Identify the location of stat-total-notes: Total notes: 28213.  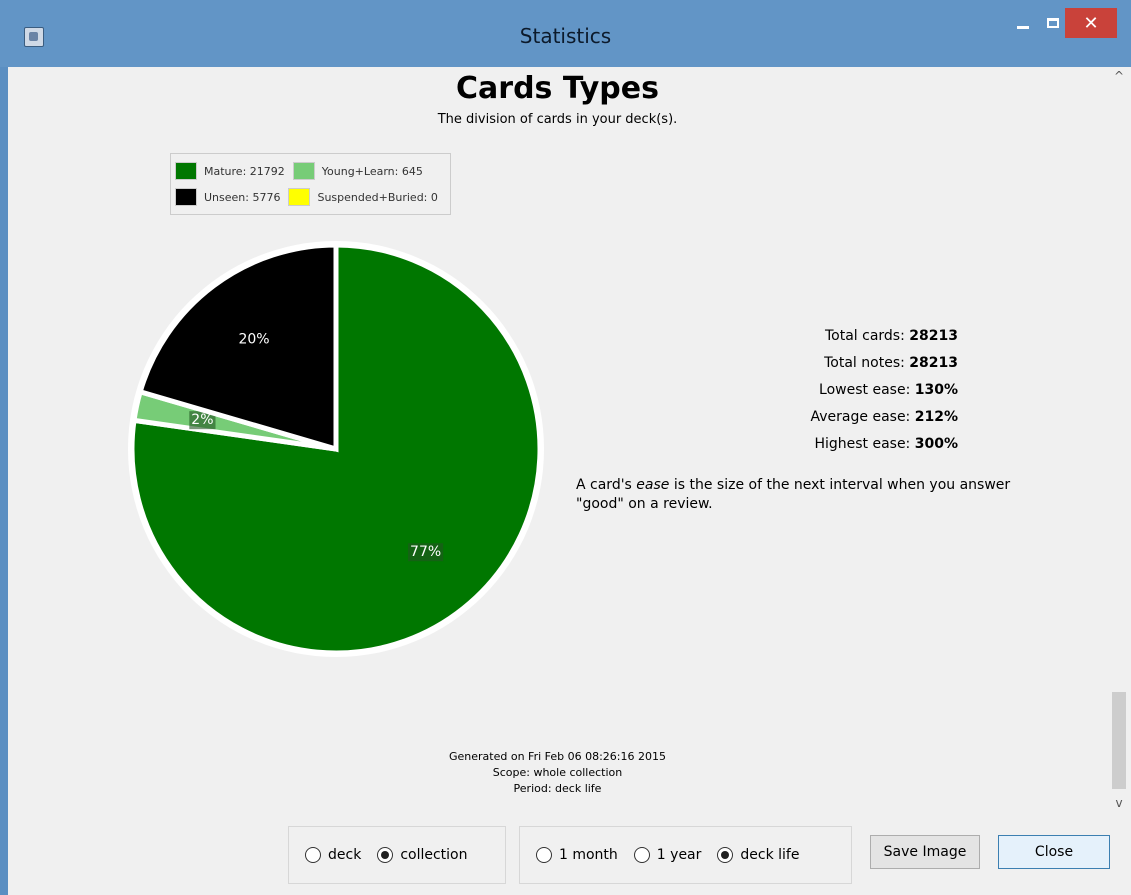
(763, 363).